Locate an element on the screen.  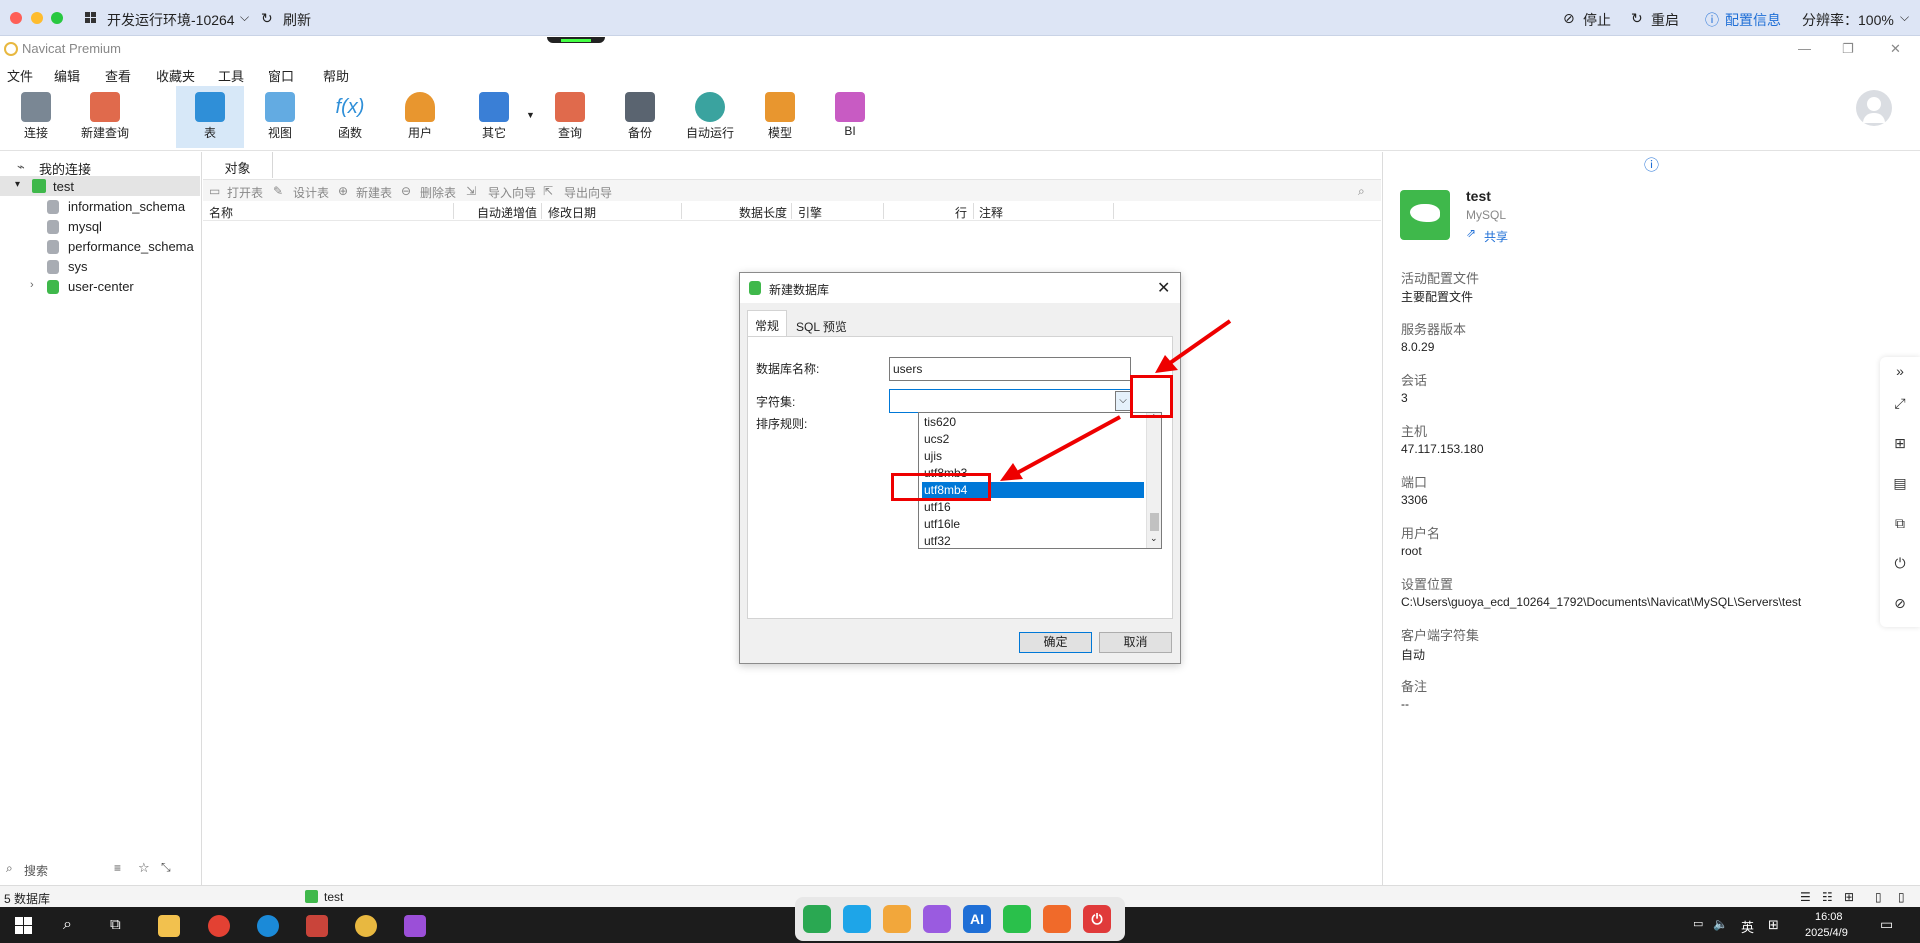
network-icon: ▭ is located at coordinates (1698, 923).